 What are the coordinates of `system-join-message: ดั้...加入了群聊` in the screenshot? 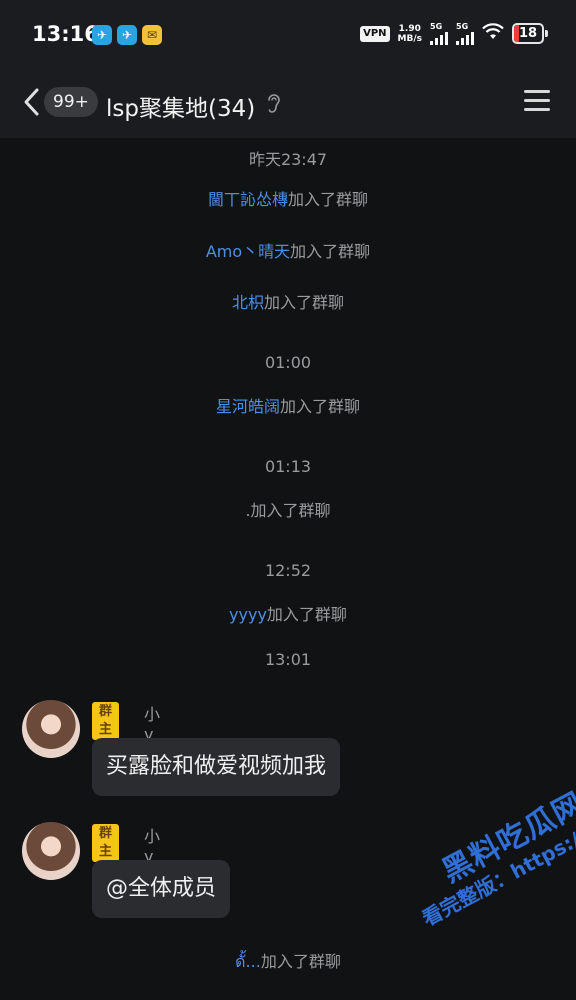 It's located at (288, 961).